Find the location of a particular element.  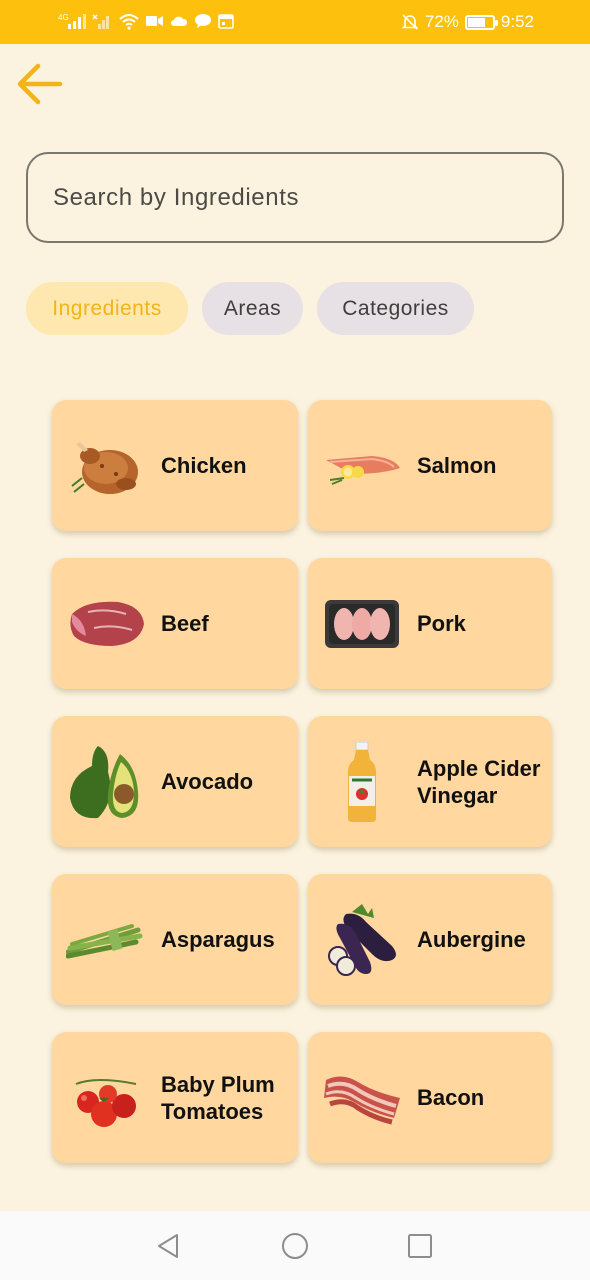

ingredient-name: Baby Plum Tomatoes is located at coordinates (218, 1097).